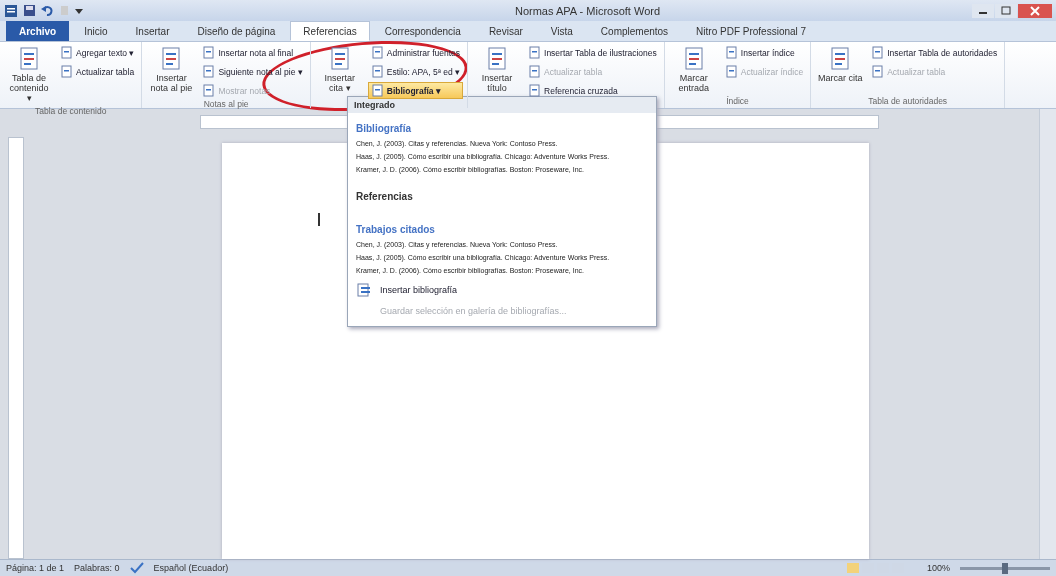  What do you see at coordinates (502, 290) in the screenshot?
I see `menu-item: Insertar bibliografía` at bounding box center [502, 290].